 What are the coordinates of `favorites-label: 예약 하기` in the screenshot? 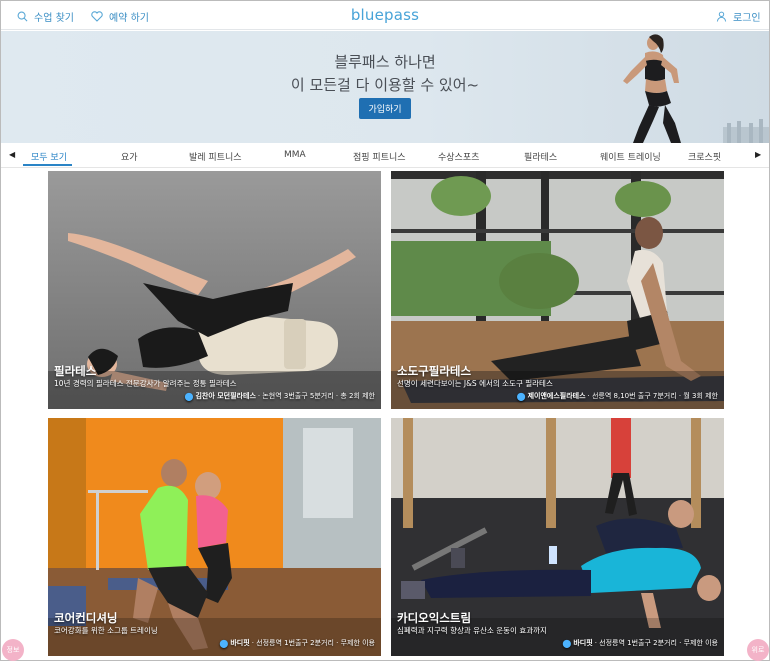 It's located at (129, 18).